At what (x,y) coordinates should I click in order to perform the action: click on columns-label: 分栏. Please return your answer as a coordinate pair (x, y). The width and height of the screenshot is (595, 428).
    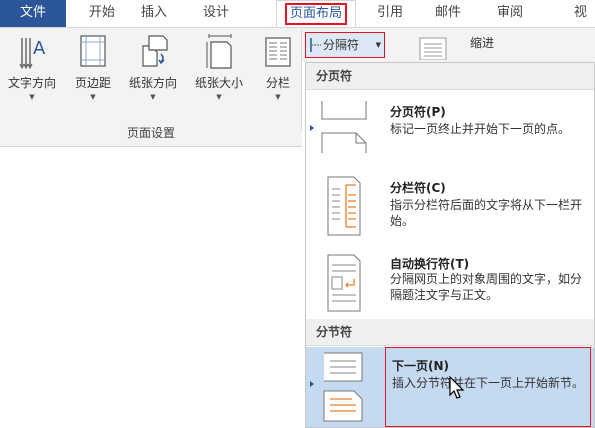
    Looking at the image, I should click on (277, 83).